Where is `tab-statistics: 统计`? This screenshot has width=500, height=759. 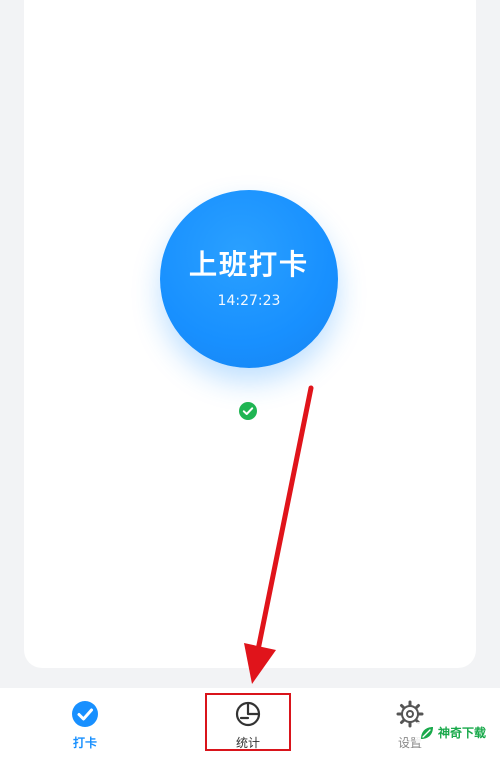
tab-statistics: 统计 is located at coordinates (248, 723).